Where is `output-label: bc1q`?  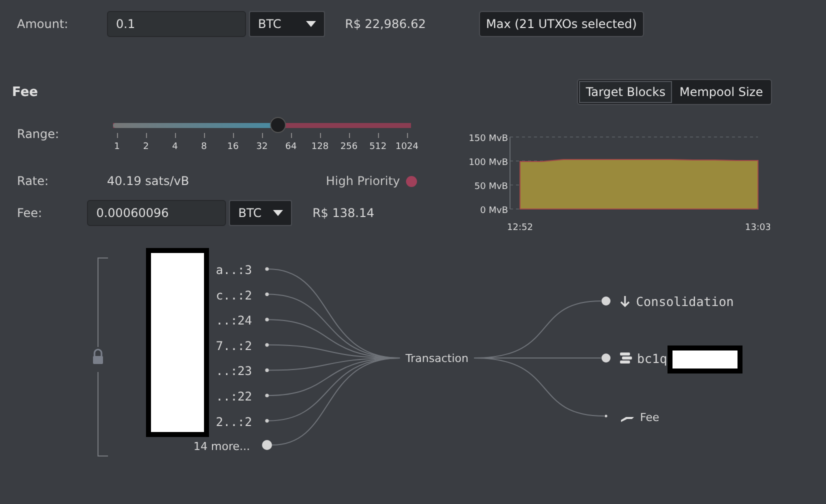
output-label: bc1q is located at coordinates (652, 358).